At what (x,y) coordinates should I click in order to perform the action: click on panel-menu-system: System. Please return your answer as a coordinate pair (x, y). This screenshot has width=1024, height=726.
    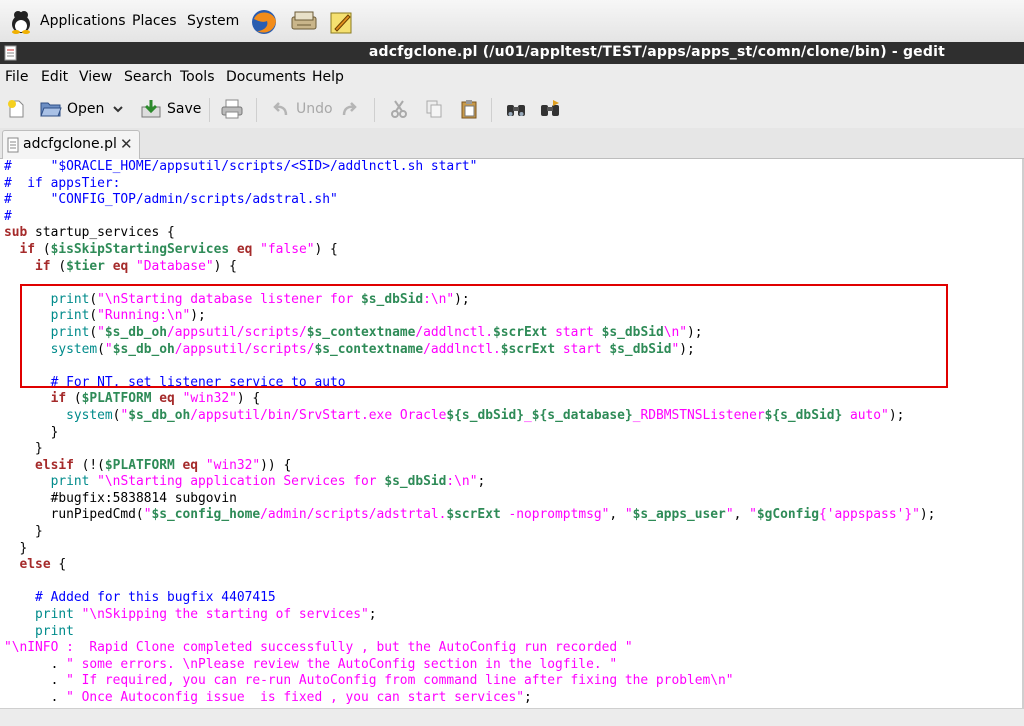
    Looking at the image, I should click on (213, 21).